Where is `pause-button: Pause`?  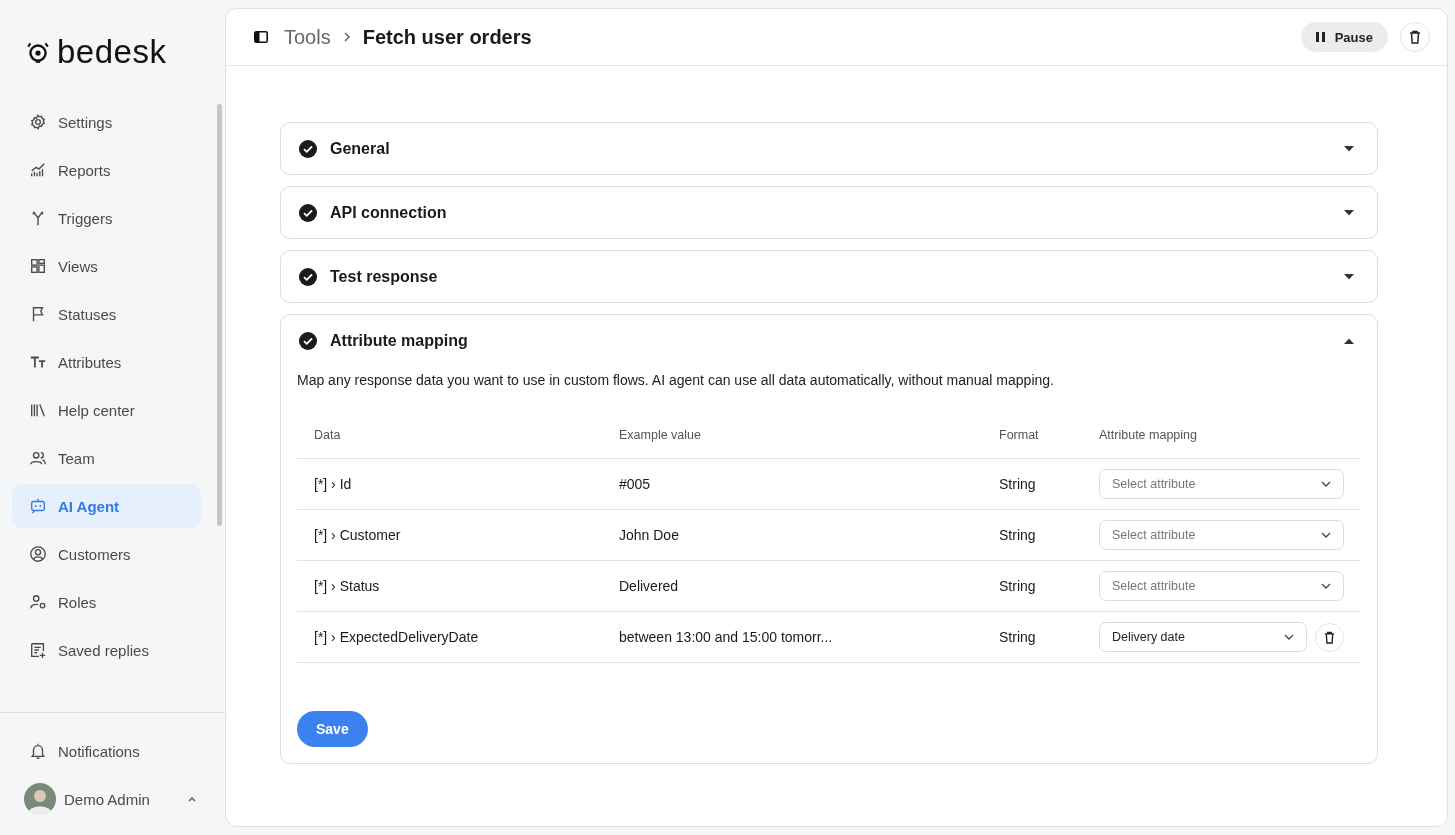 pause-button: Pause is located at coordinates (1344, 37).